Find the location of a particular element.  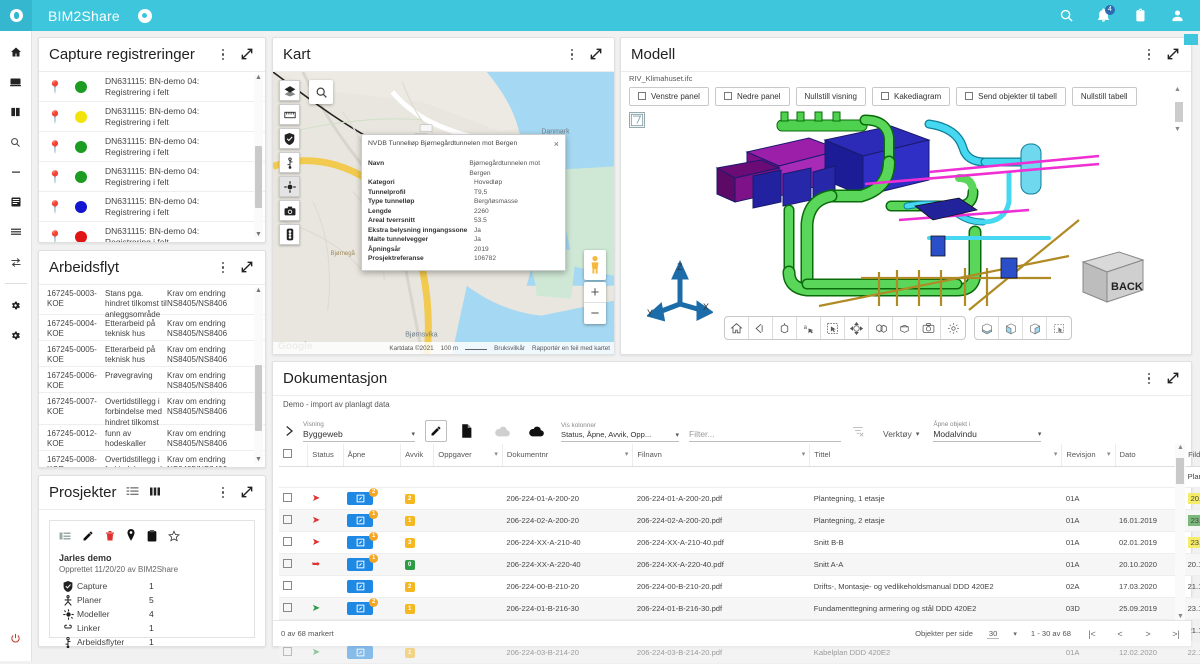

project-stat-modeller: Modeller 4 is located at coordinates (152, 614).